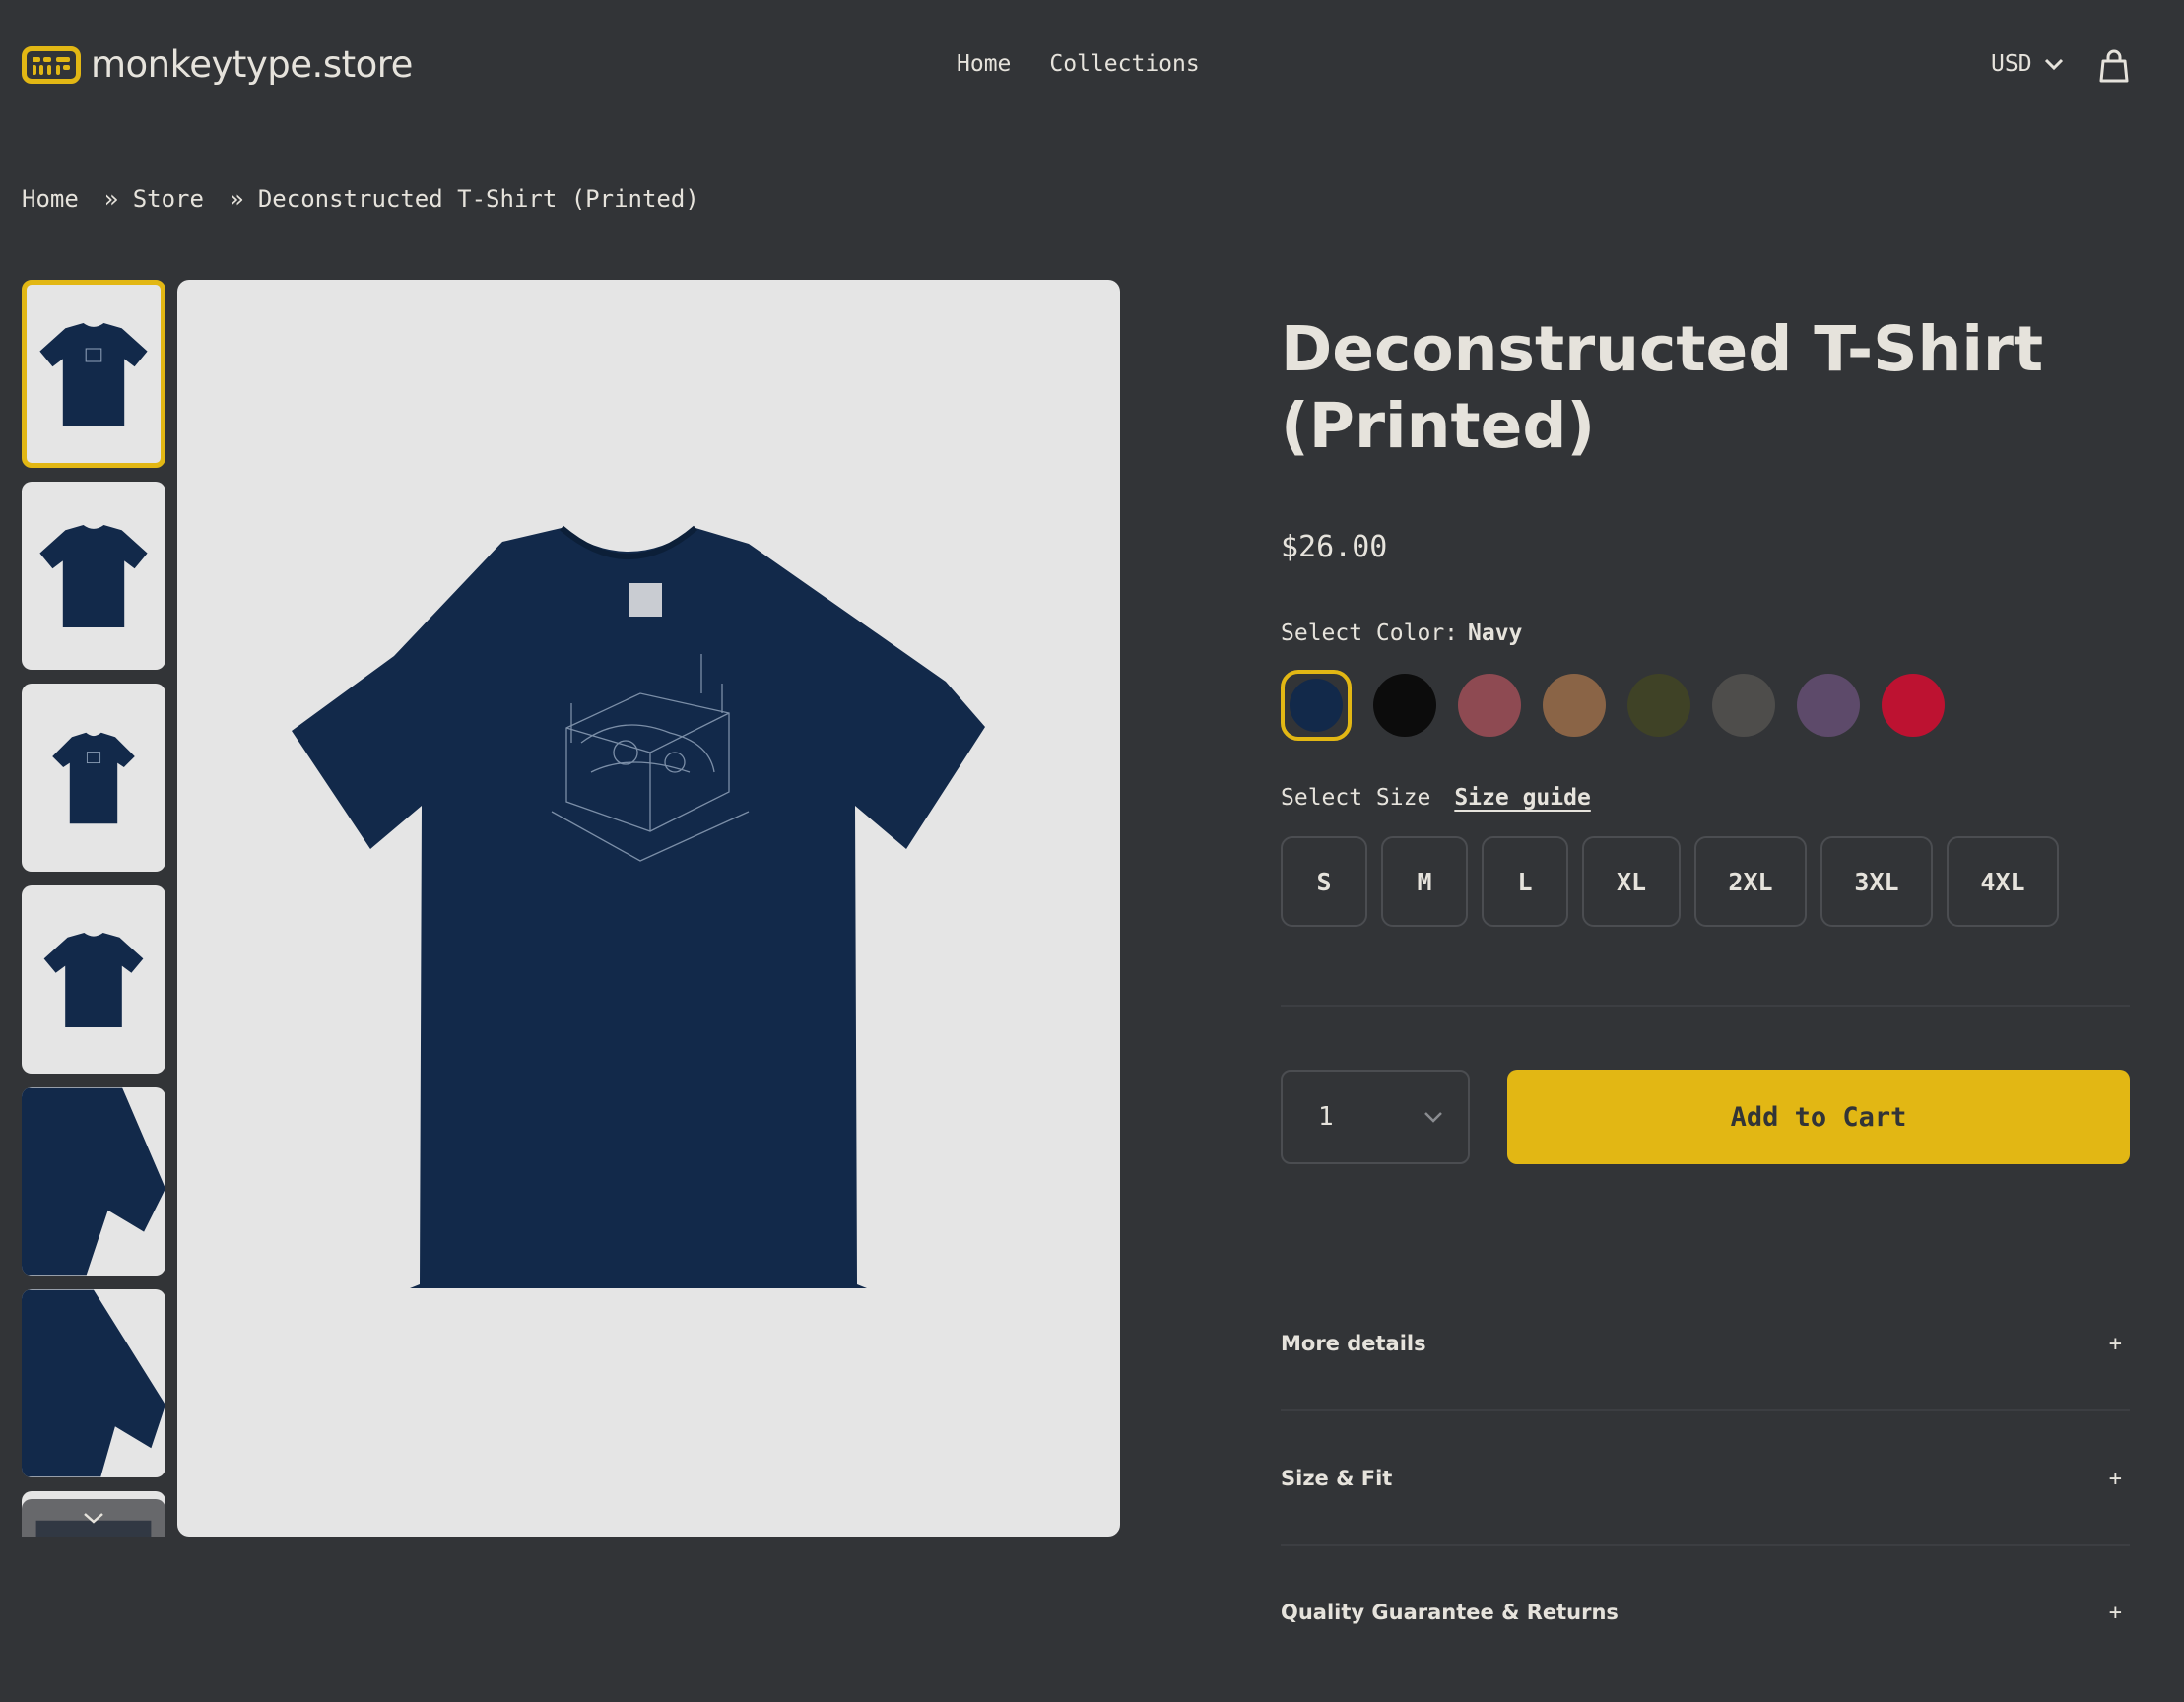  I want to click on main-nav: Home Collections, so click(1078, 64).